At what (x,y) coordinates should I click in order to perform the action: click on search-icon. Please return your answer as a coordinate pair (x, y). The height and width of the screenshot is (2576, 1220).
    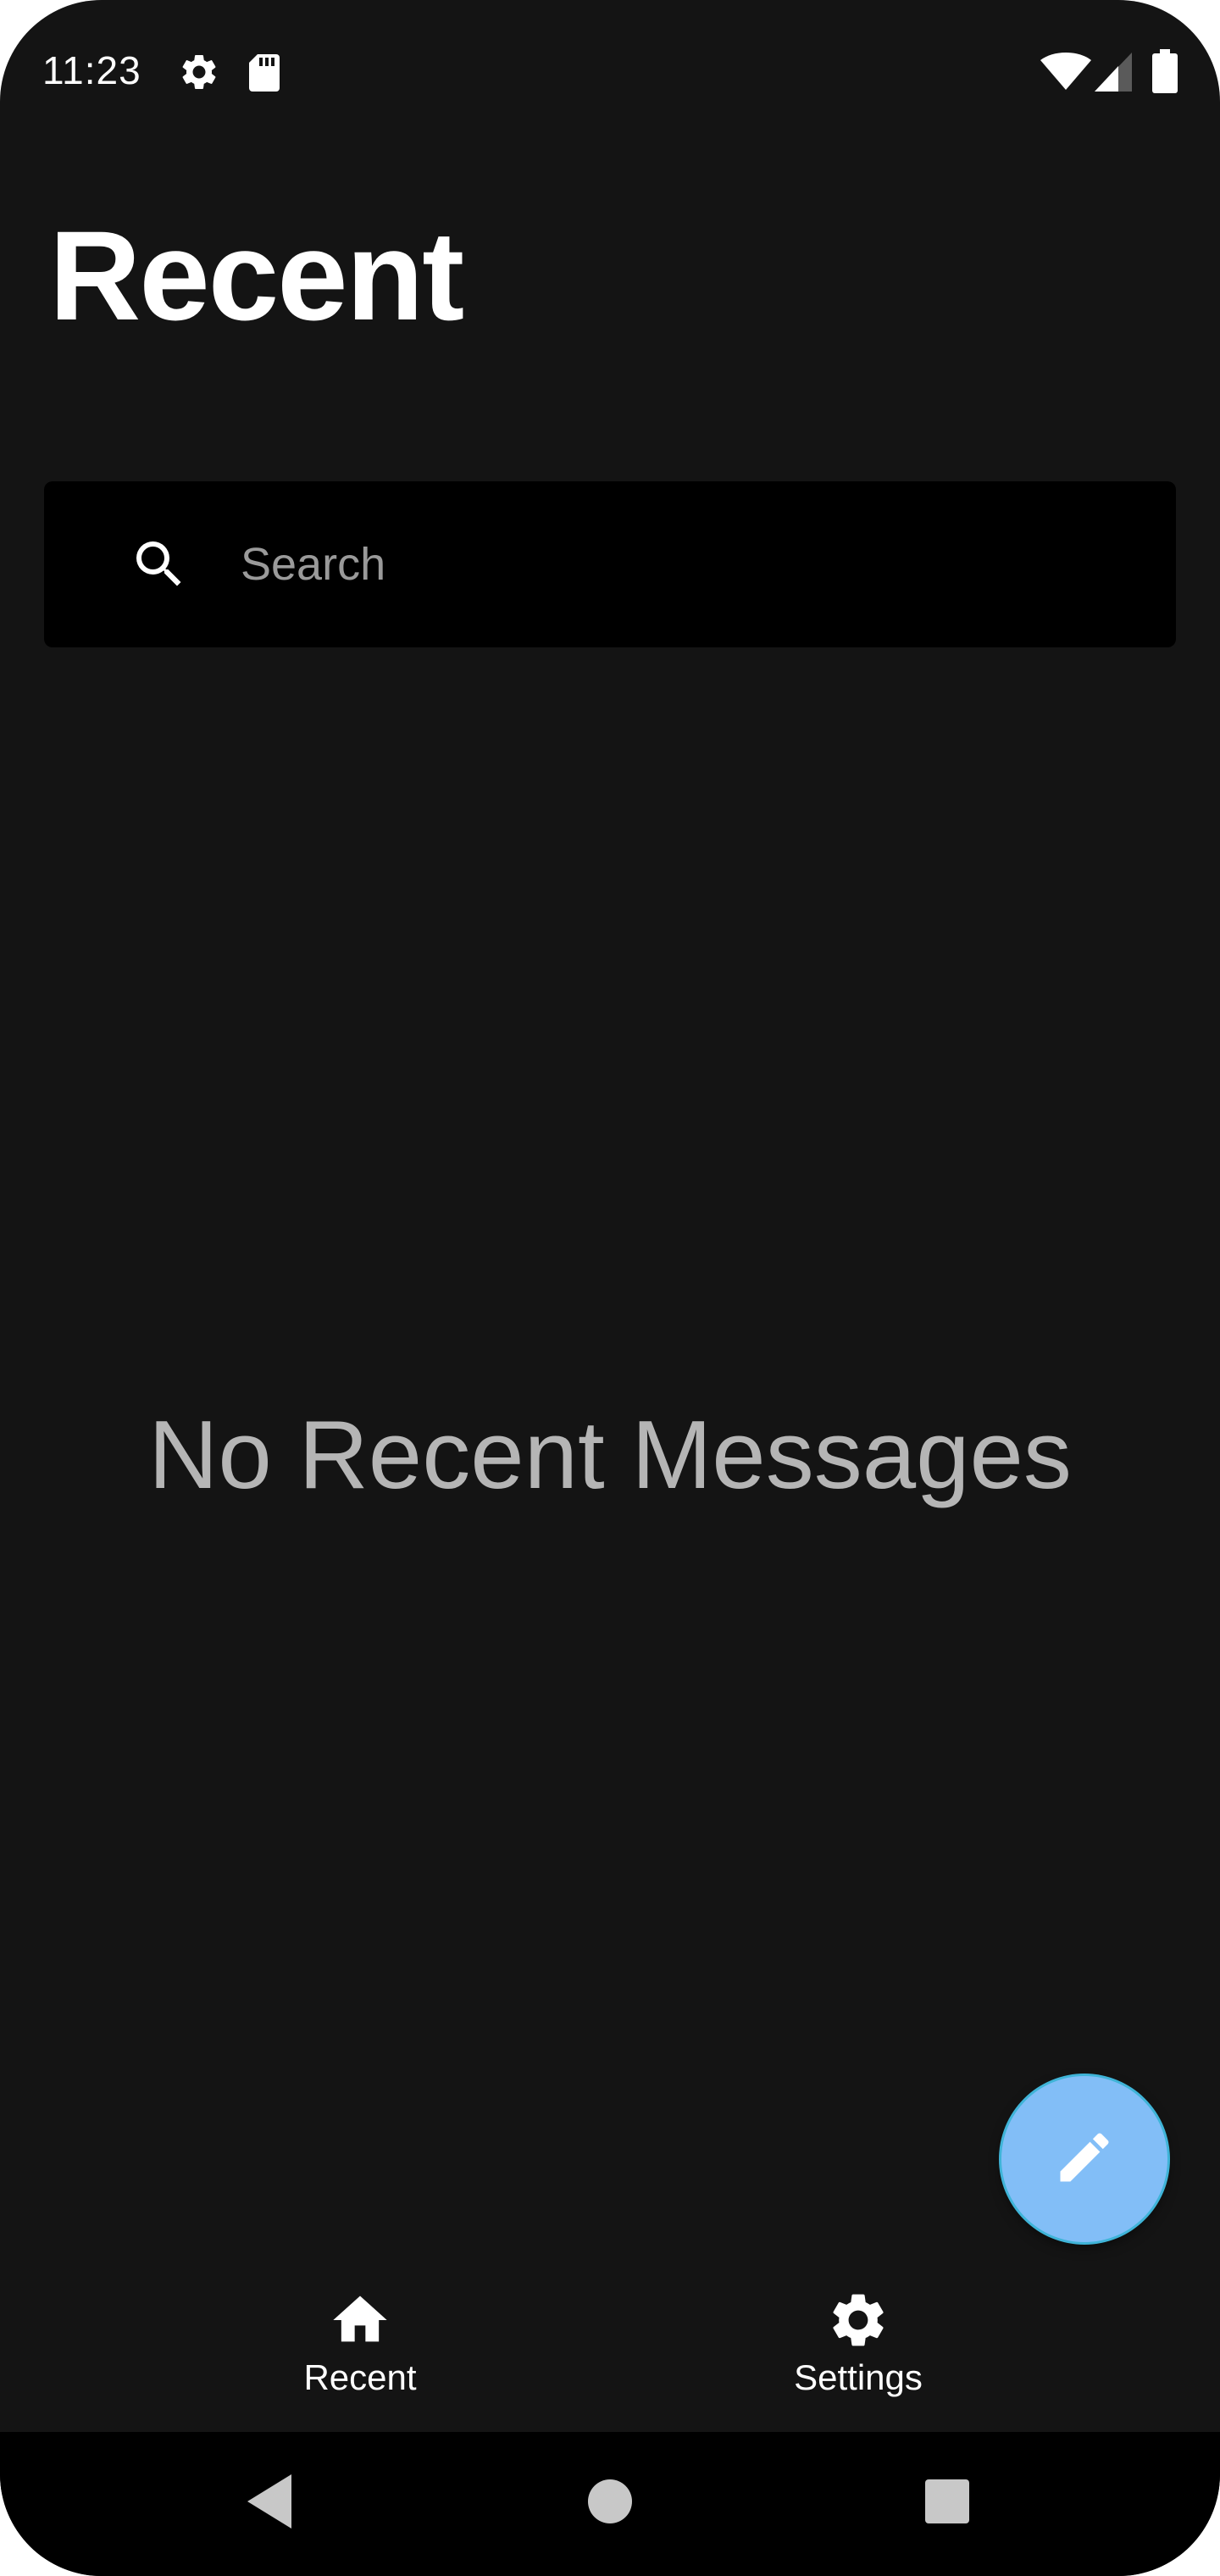
    Looking at the image, I should click on (159, 564).